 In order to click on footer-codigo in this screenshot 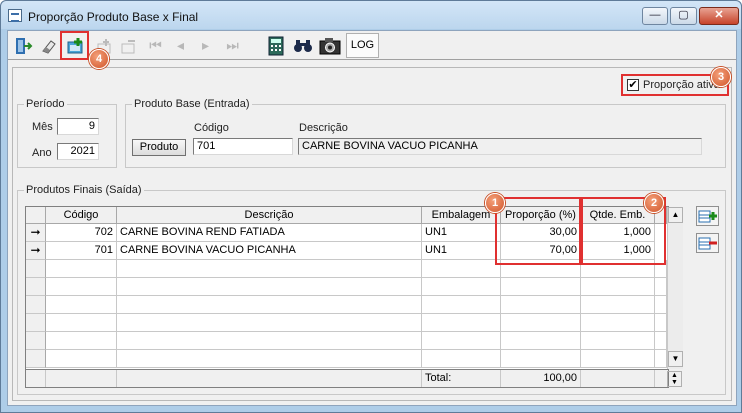, I will do `click(81, 378)`.